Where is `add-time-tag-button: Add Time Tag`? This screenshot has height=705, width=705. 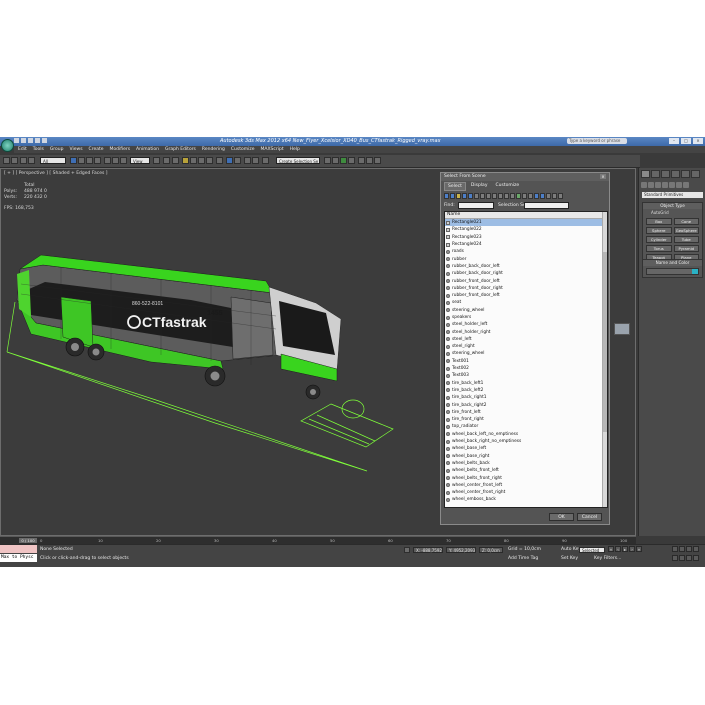 add-time-tag-button: Add Time Tag is located at coordinates (523, 558).